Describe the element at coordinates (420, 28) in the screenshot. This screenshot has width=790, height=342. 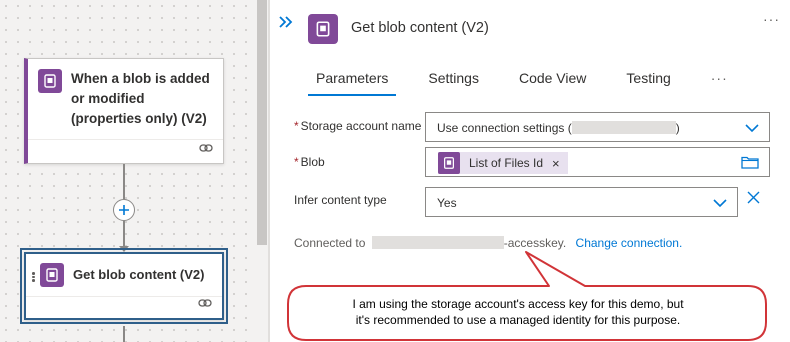
I see `panel-title: Get blob content (V2)` at that location.